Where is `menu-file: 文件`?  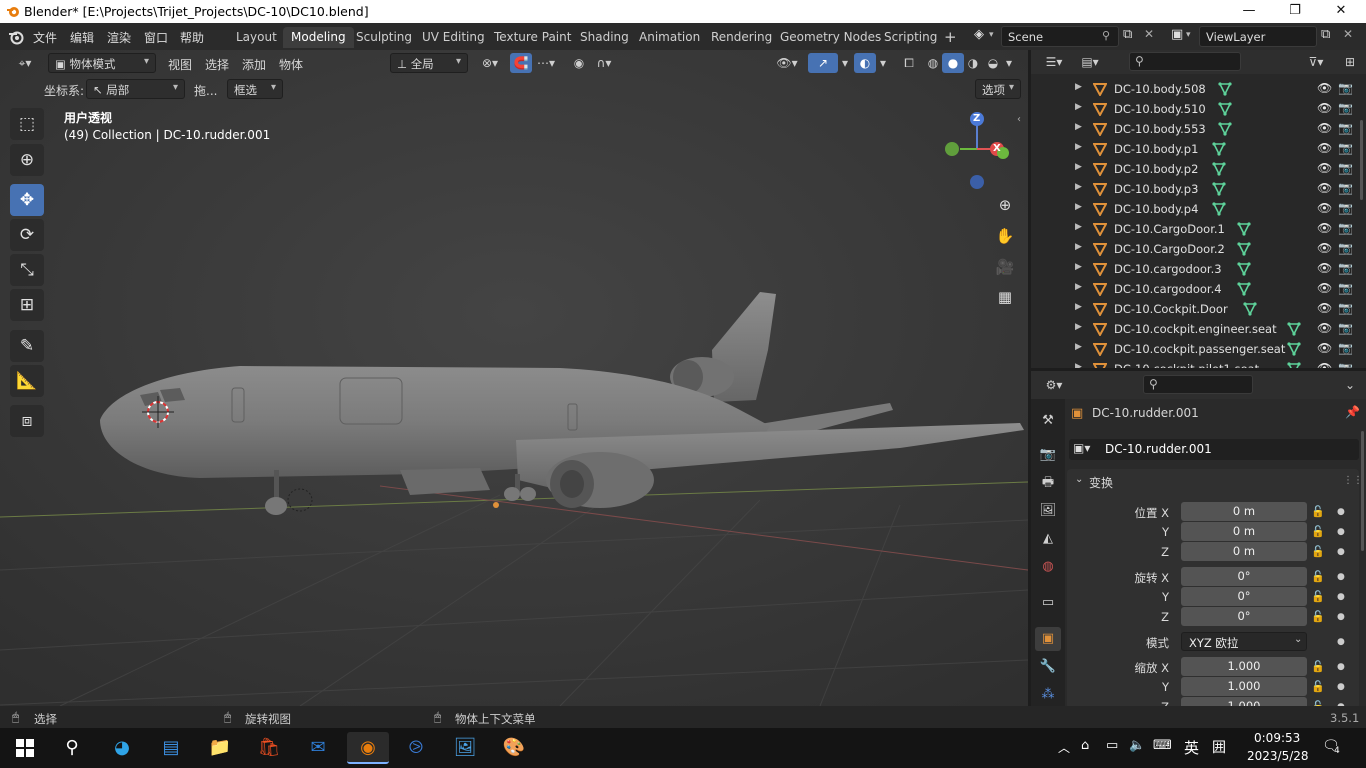
menu-file: 文件 is located at coordinates (45, 37).